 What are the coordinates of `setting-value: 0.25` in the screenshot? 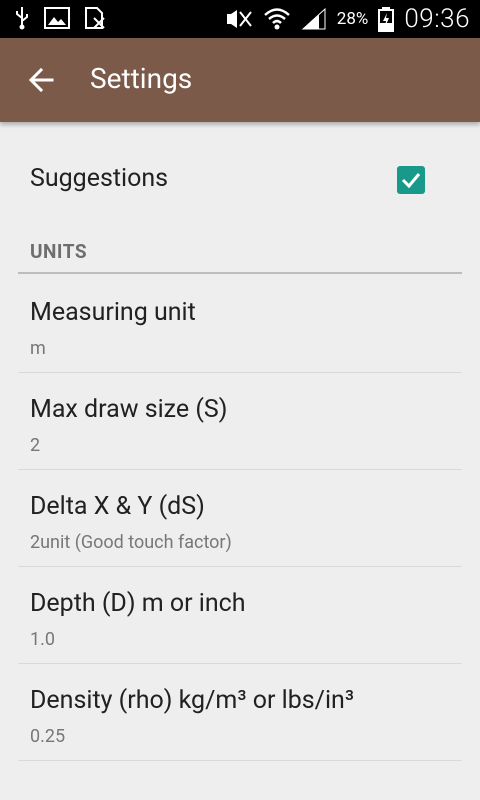 It's located at (48, 736).